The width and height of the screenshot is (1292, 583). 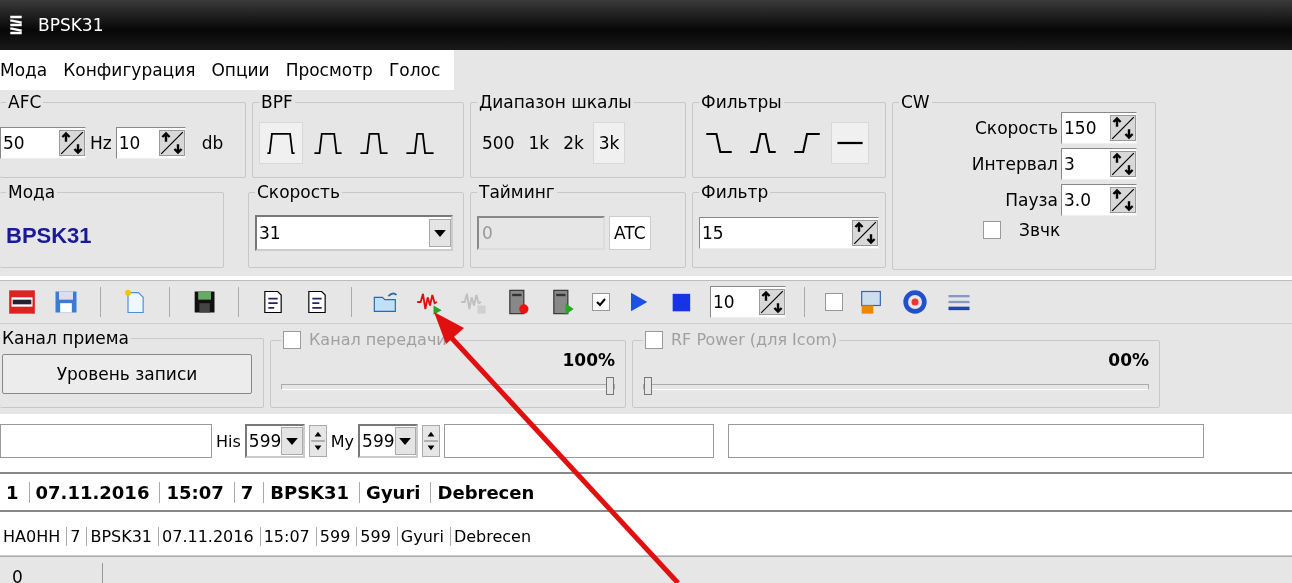 I want to click on field-label: His, so click(x=228, y=441).